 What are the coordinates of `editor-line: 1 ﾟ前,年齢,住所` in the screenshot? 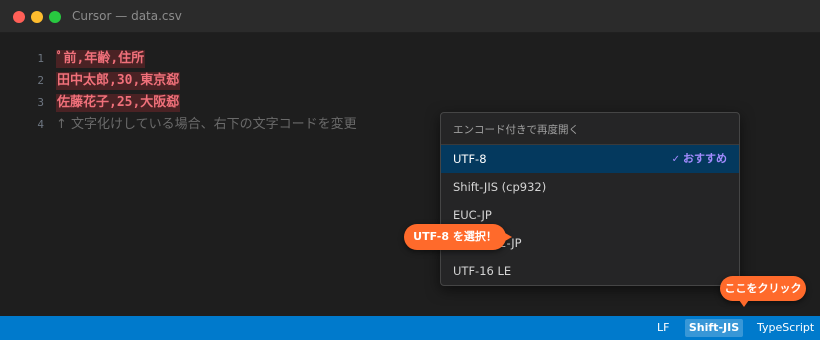 It's located at (410, 59).